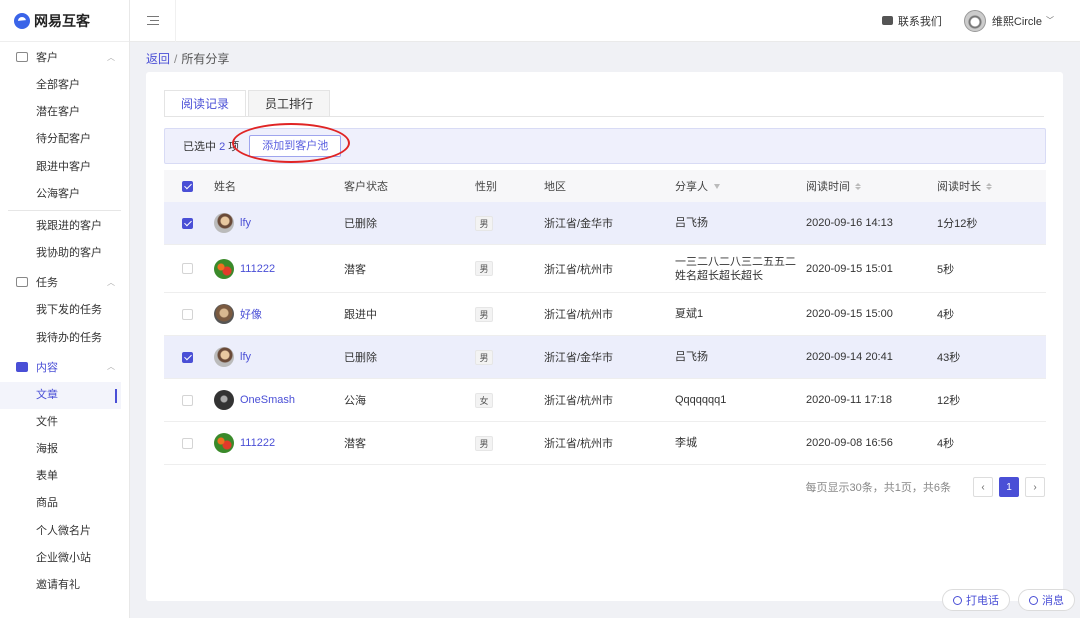 The image size is (1080, 618). Describe the element at coordinates (976, 600) in the screenshot. I see `call-button: 打电话` at that location.